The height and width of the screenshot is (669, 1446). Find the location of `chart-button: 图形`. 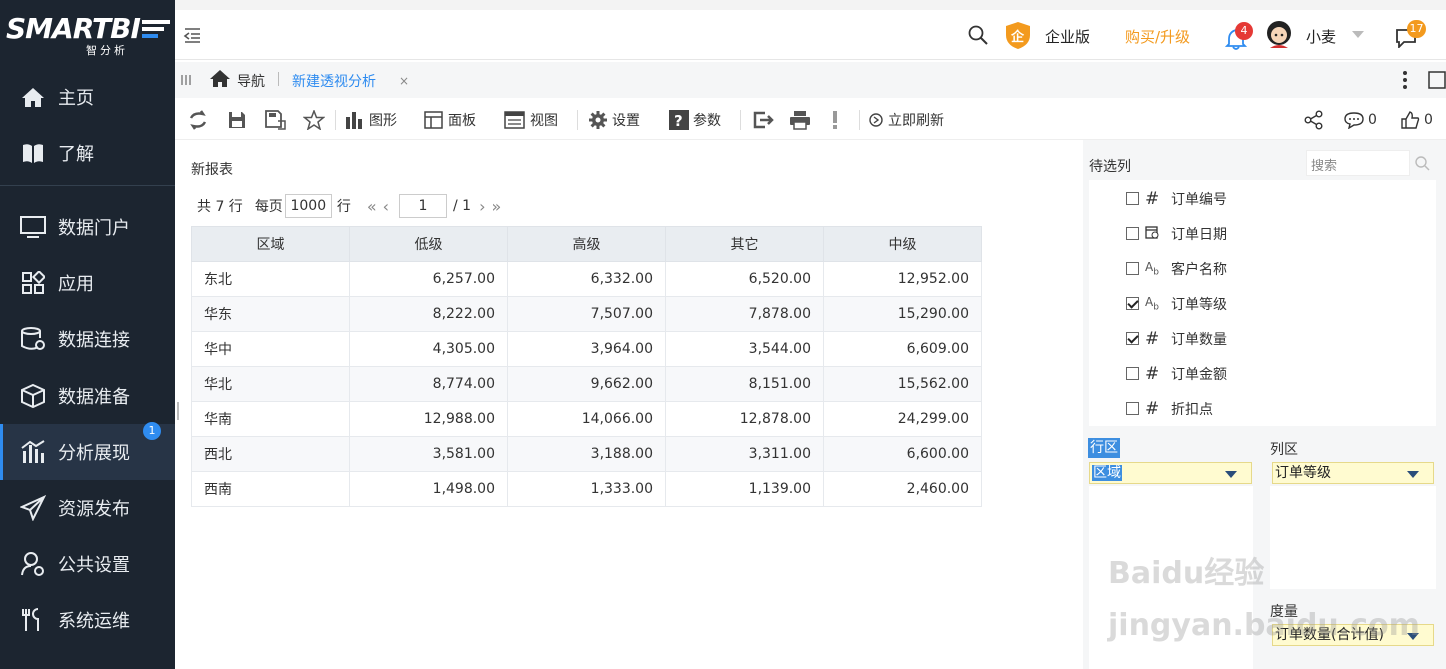

chart-button: 图形 is located at coordinates (371, 120).